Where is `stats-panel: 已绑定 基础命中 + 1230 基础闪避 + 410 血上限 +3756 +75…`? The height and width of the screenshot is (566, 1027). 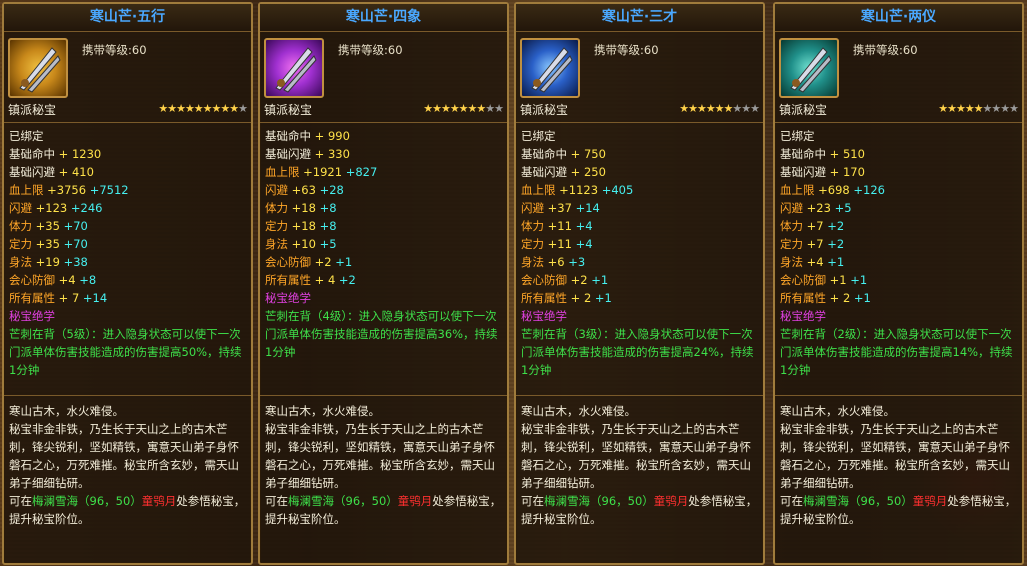 stats-panel: 已绑定 基础命中 + 1230 基础闪避 + 410 血上限 +3756 +75… is located at coordinates (127, 259).